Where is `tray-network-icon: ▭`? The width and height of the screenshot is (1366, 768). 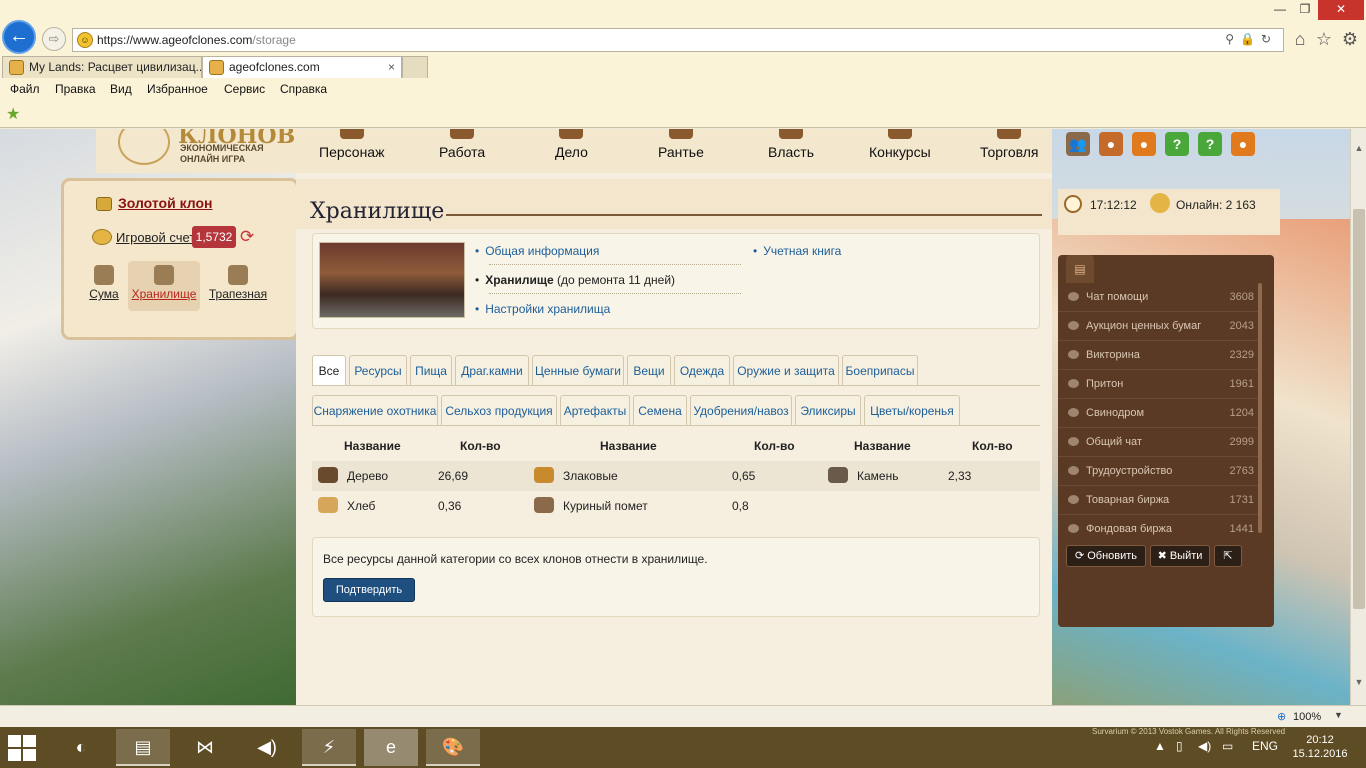
tray-network-icon: ▭ is located at coordinates (1227, 746).